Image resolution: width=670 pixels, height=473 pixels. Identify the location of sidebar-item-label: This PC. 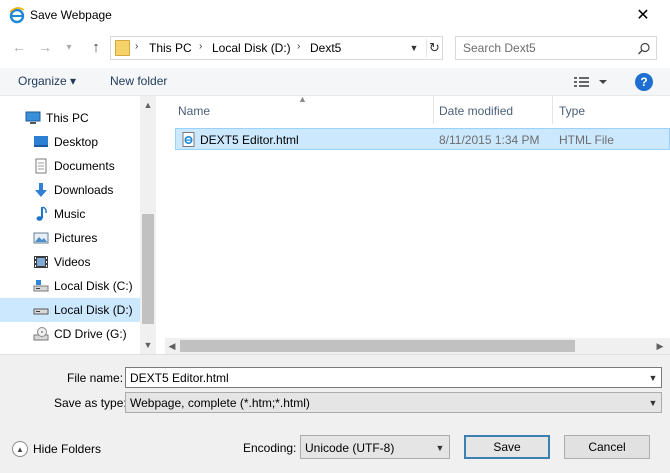
(67, 118).